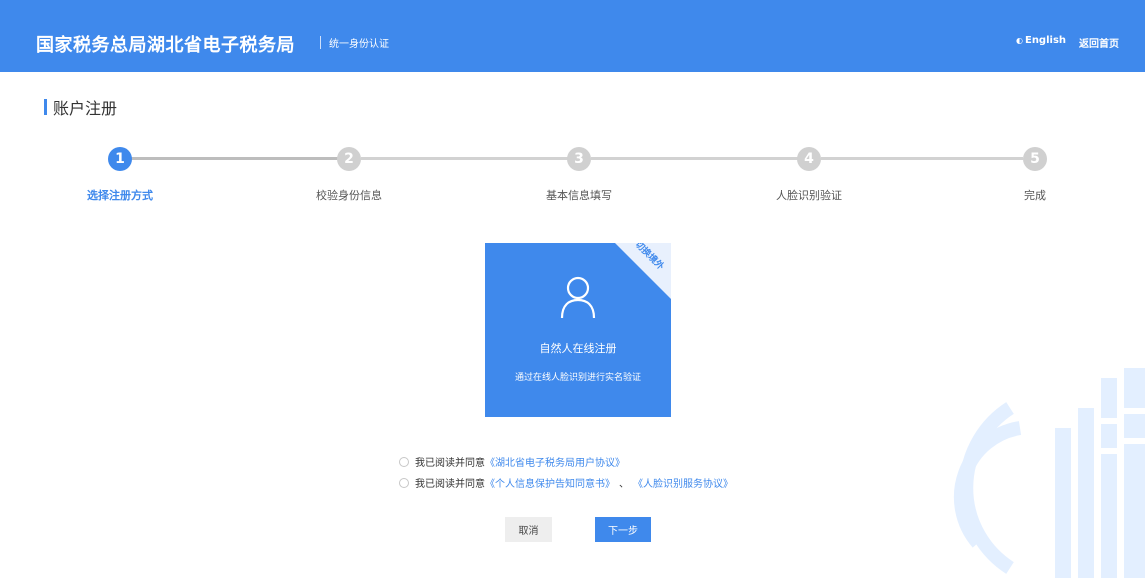 The width and height of the screenshot is (1145, 578). I want to click on step-2-label: 校验身份信息, so click(349, 195).